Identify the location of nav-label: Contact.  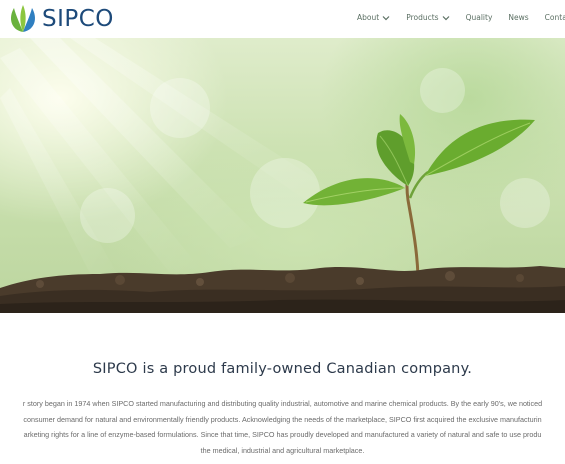
(554, 17).